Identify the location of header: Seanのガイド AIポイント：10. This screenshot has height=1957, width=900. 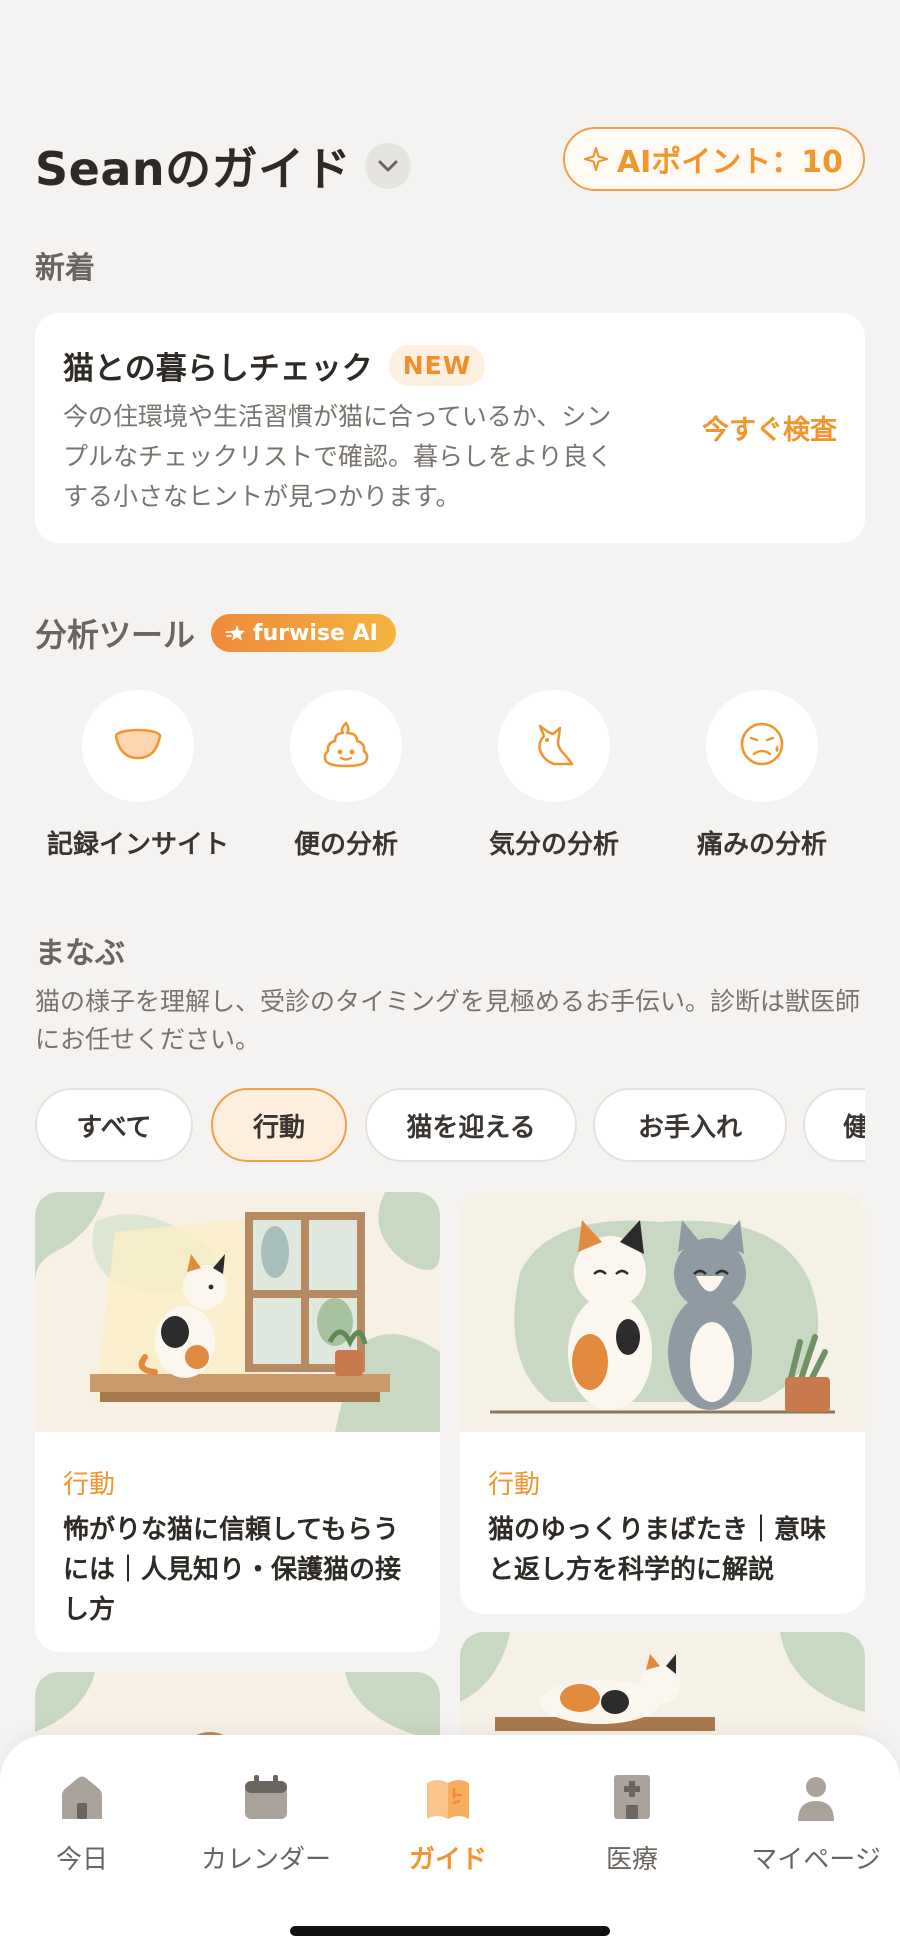
(450, 160).